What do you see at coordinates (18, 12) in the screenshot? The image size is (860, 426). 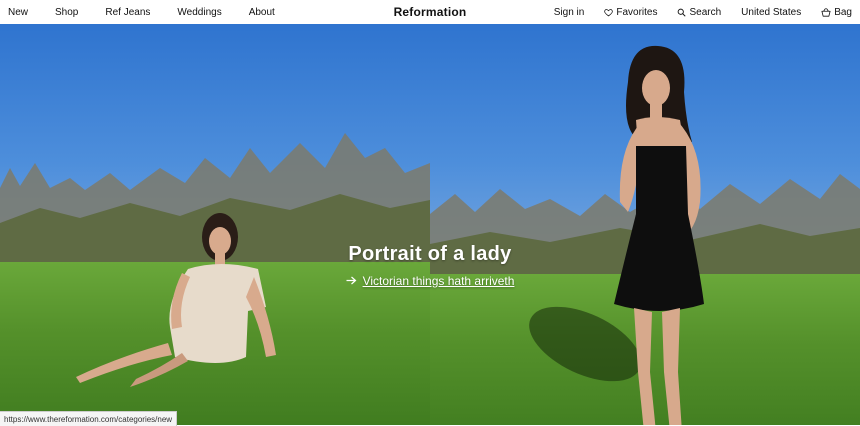 I see `nav-new: New` at bounding box center [18, 12].